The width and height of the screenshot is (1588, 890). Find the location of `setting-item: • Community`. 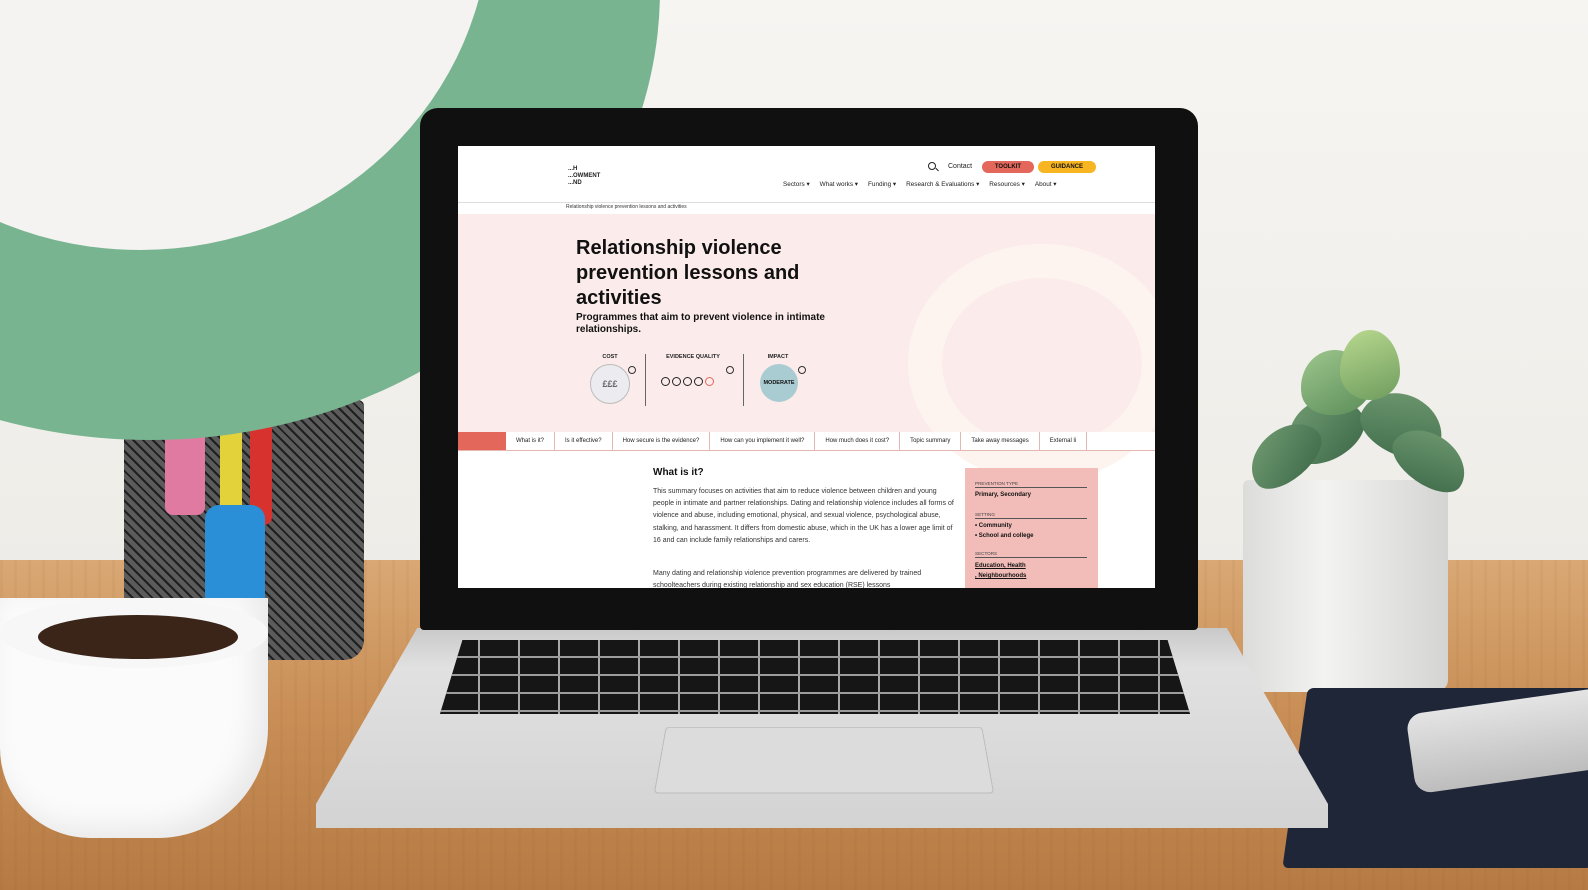

setting-item: • Community is located at coordinates (993, 526).